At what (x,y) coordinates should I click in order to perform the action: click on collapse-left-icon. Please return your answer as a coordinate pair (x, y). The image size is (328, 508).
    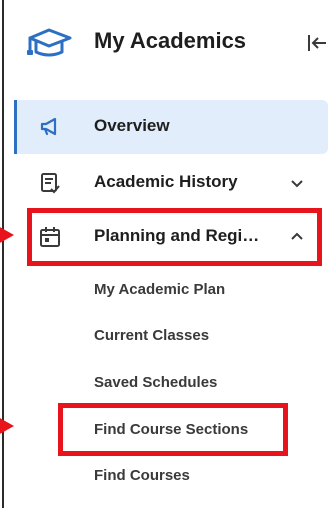
    Looking at the image, I should click on (317, 43).